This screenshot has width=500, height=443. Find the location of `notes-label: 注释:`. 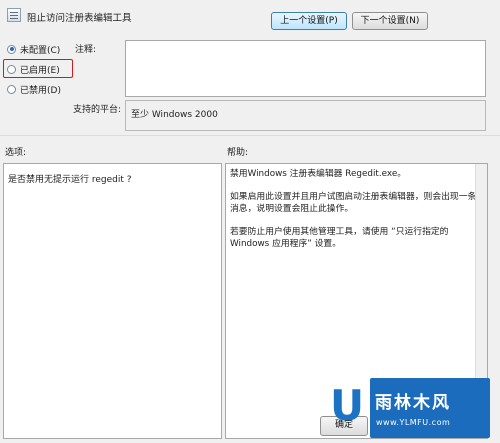

notes-label: 注释: is located at coordinates (86, 50).